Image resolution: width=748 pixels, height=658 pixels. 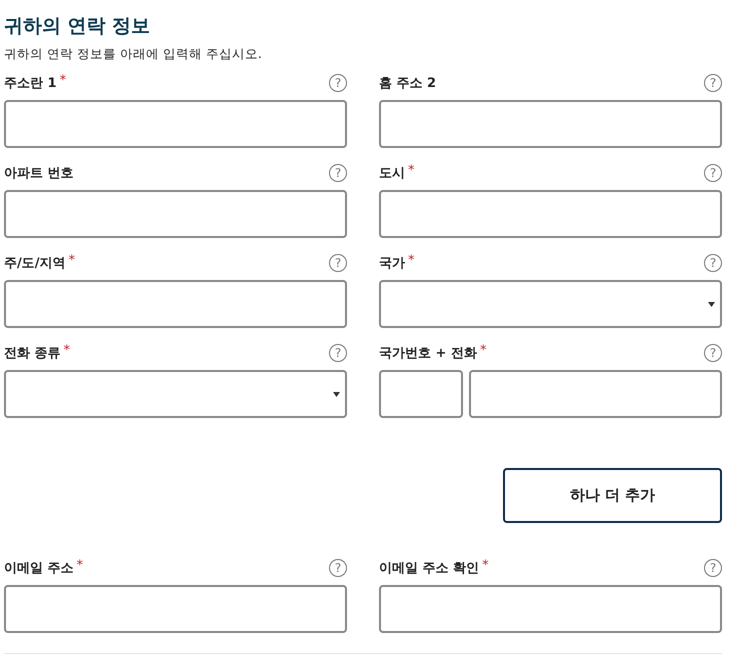 I want to click on phone-field, so click(x=595, y=394).